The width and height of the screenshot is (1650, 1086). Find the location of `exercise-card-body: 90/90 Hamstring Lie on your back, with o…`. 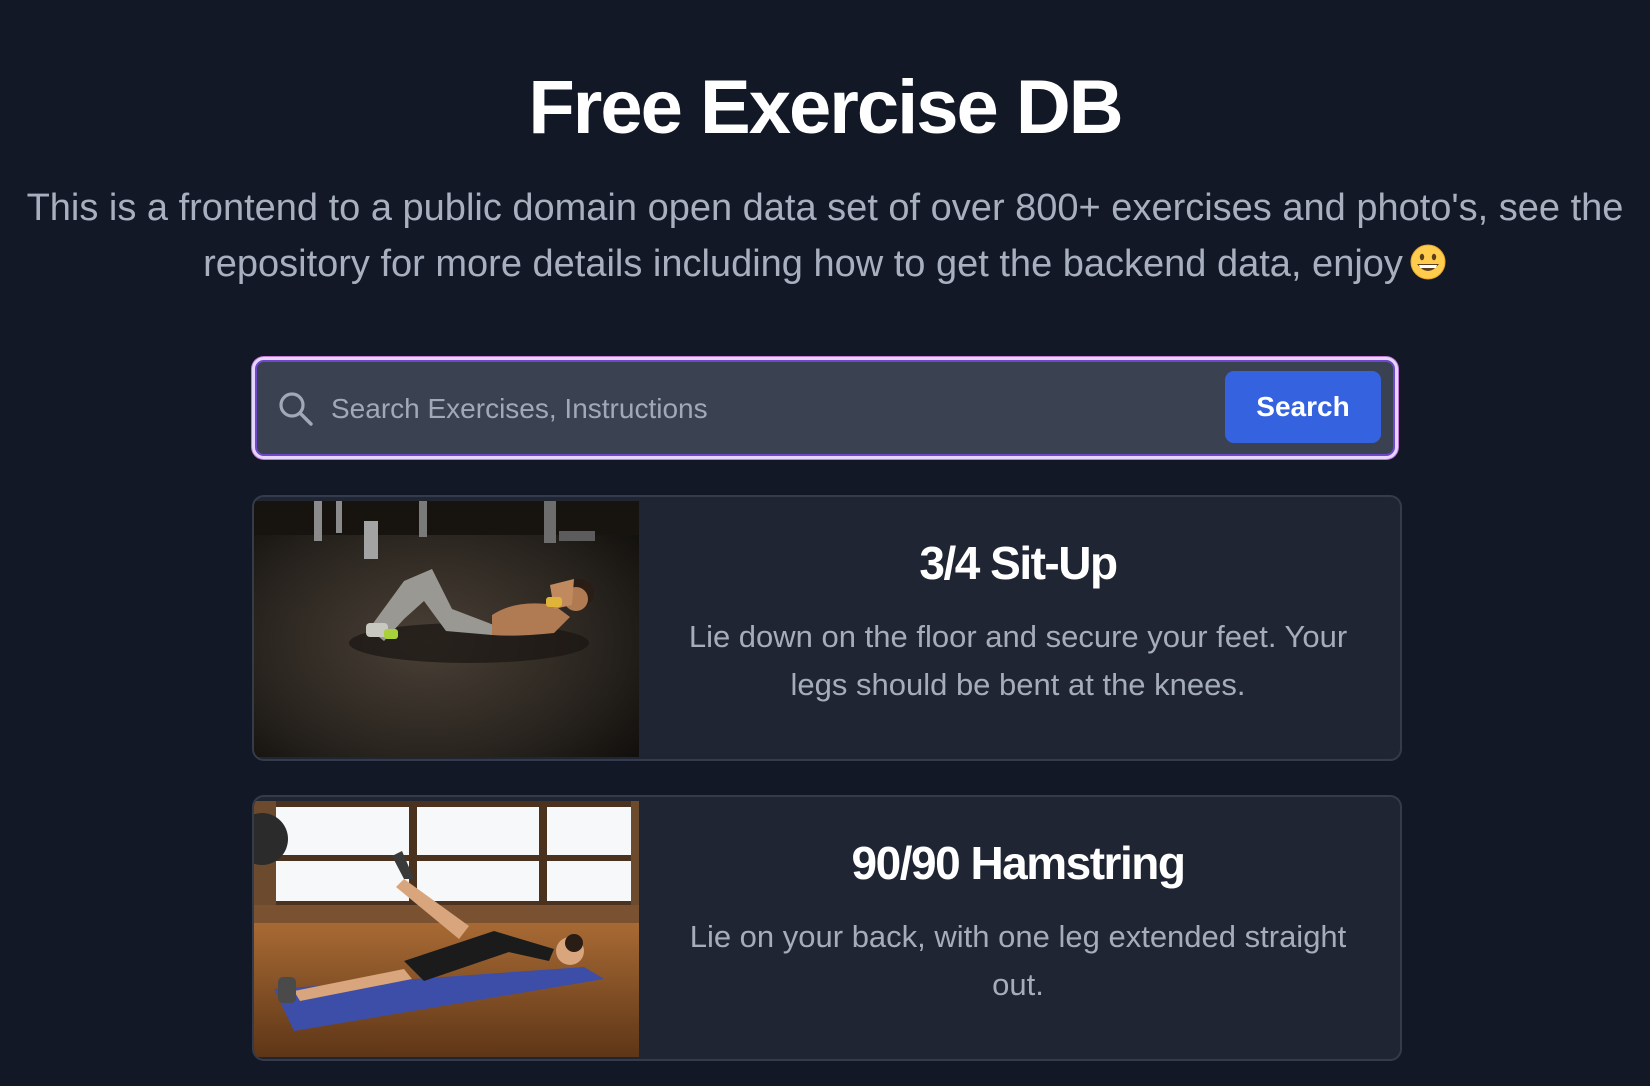

exercise-card-body: 90/90 Hamstring Lie on your back, with o… is located at coordinates (1018, 928).